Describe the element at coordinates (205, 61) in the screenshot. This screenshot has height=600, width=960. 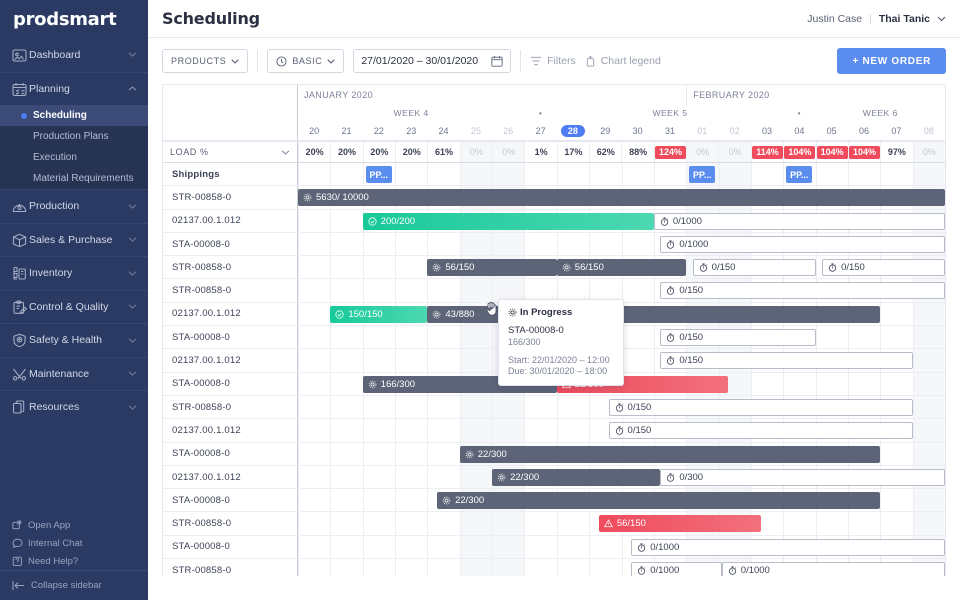
I see `products-dropdown: PRODUCTS` at that location.